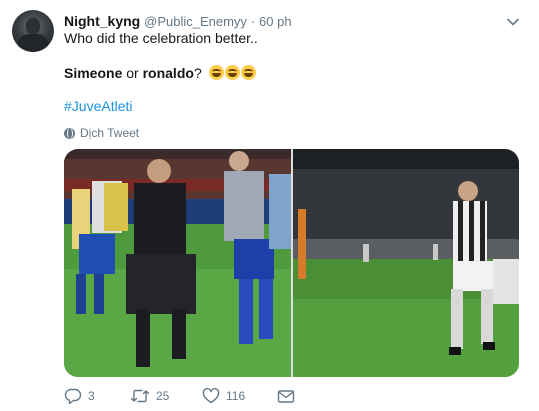 This screenshot has height=411, width=539. What do you see at coordinates (33, 26) in the screenshot?
I see `avatar-head-shape` at bounding box center [33, 26].